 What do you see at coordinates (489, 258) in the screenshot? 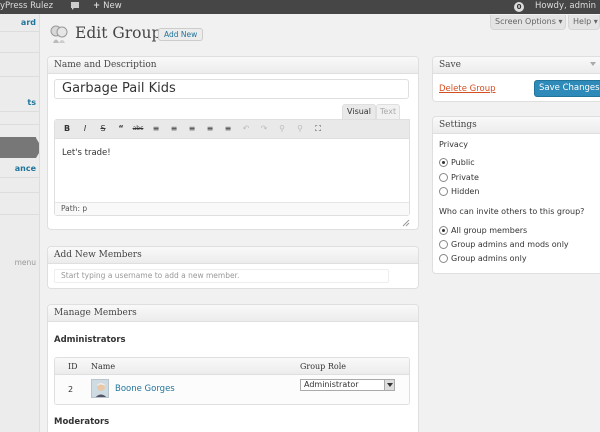
I see `radio-label: Group admins only` at bounding box center [489, 258].